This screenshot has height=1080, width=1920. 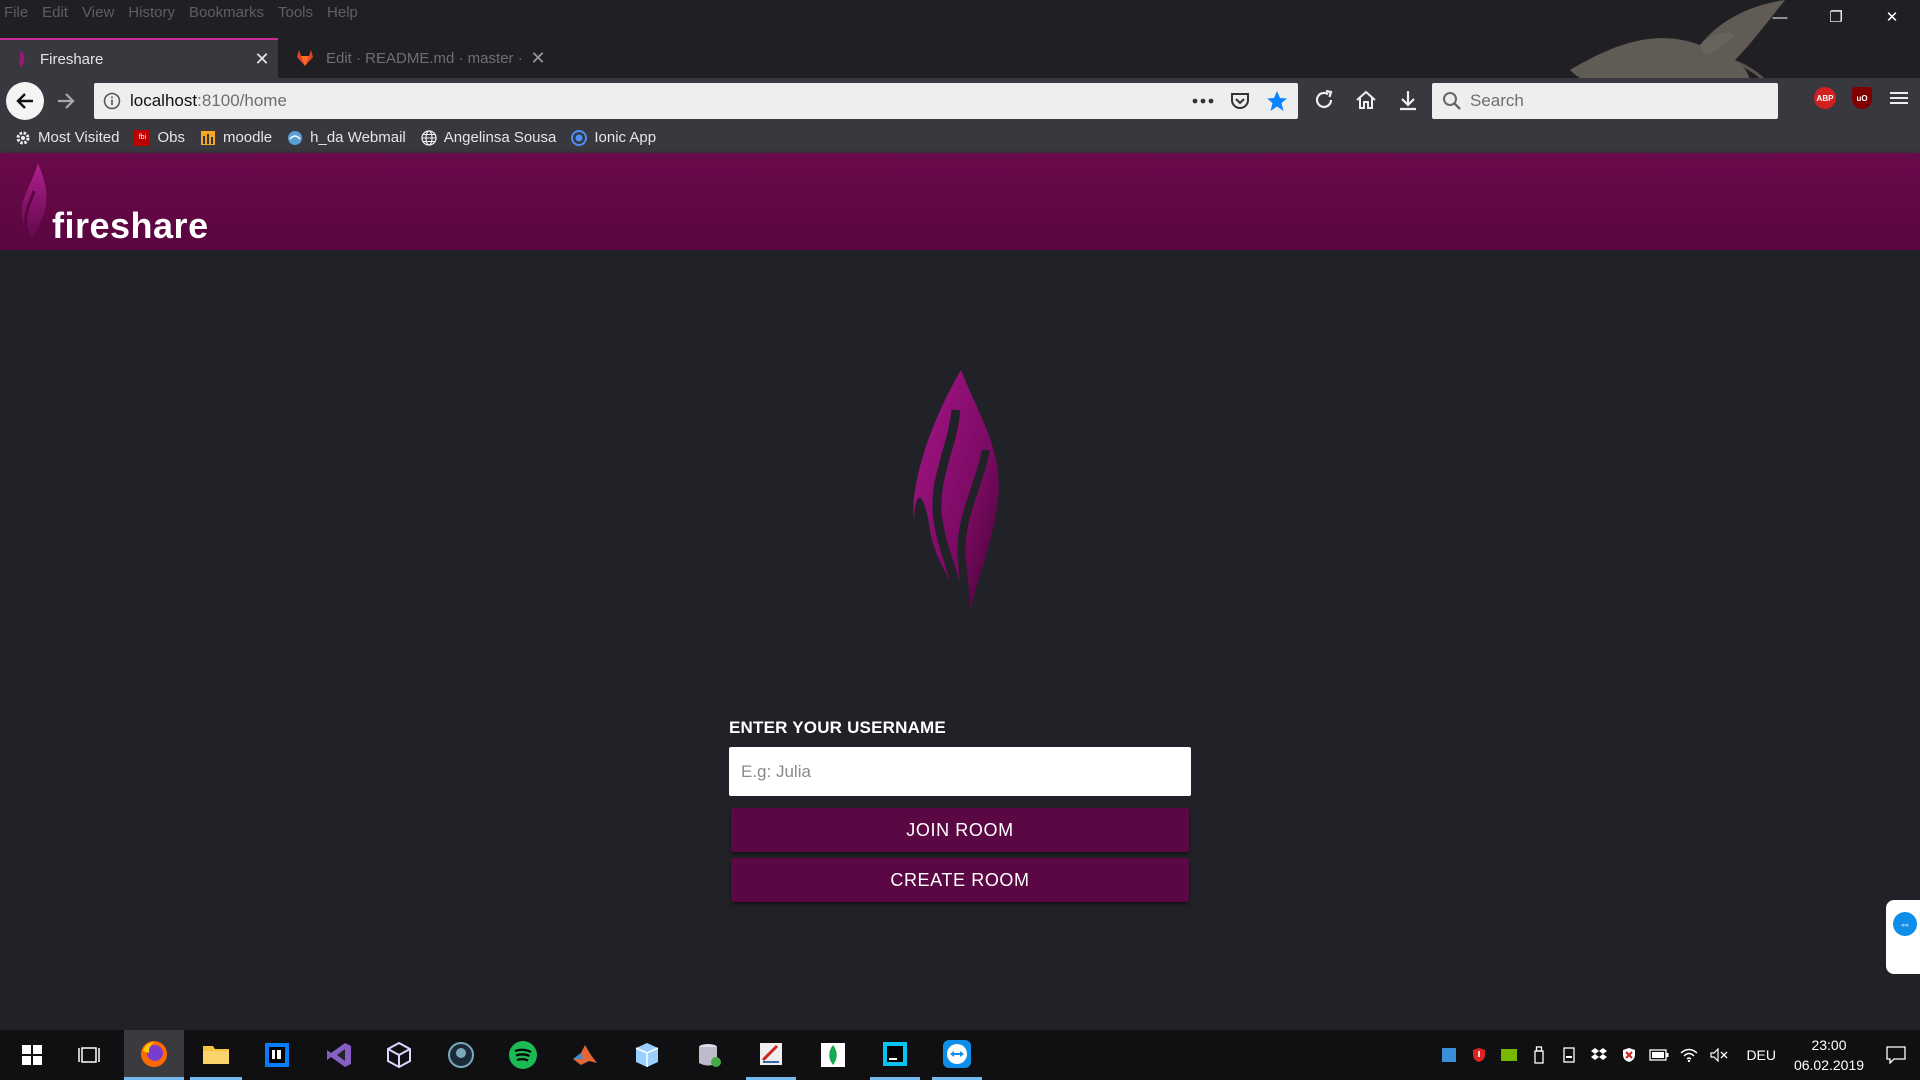 I want to click on moodle-icon, so click(x=208, y=138).